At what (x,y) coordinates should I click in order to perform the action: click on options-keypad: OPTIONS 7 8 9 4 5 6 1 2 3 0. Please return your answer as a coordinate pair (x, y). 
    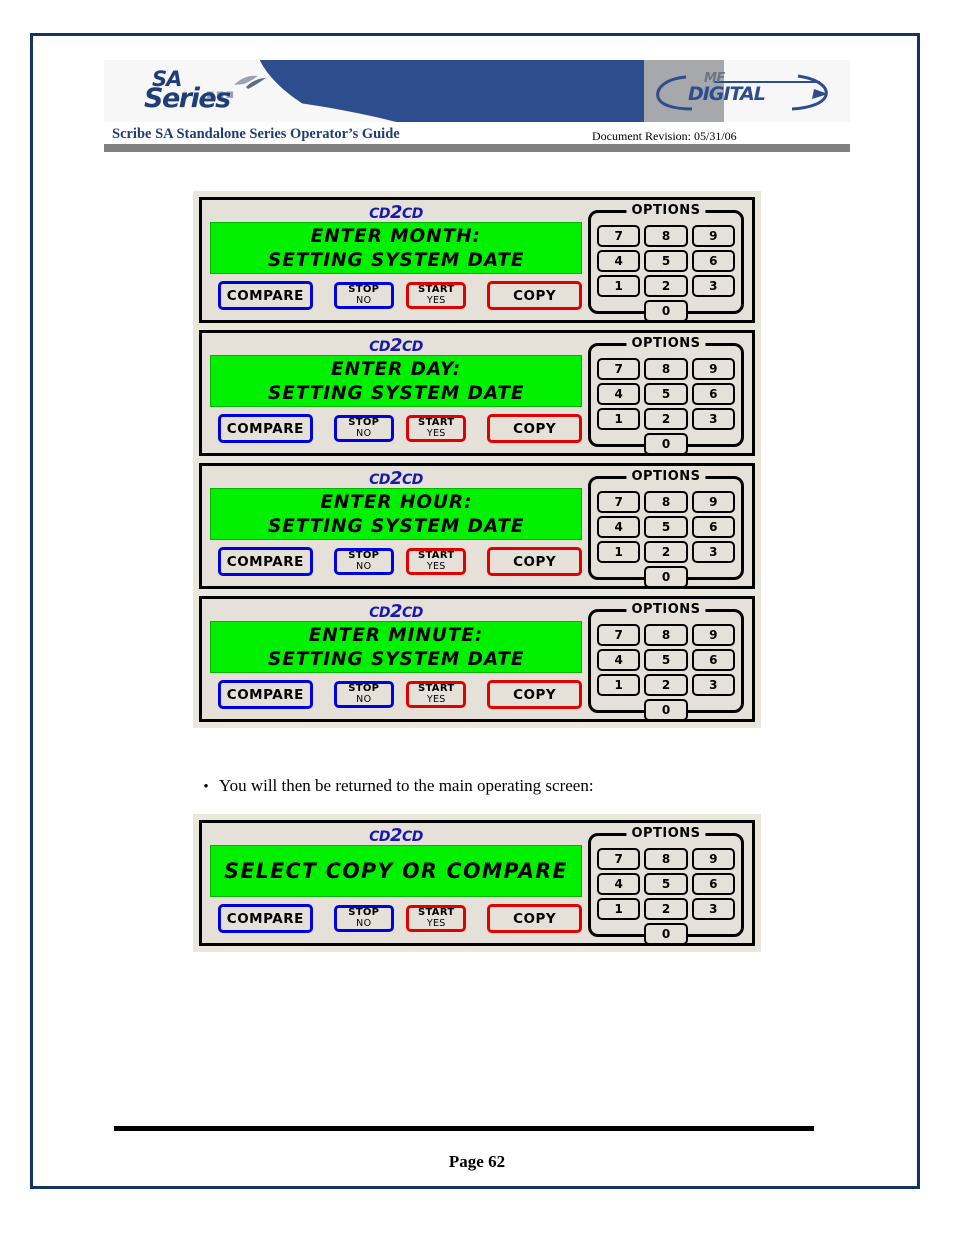
    Looking at the image, I should click on (666, 885).